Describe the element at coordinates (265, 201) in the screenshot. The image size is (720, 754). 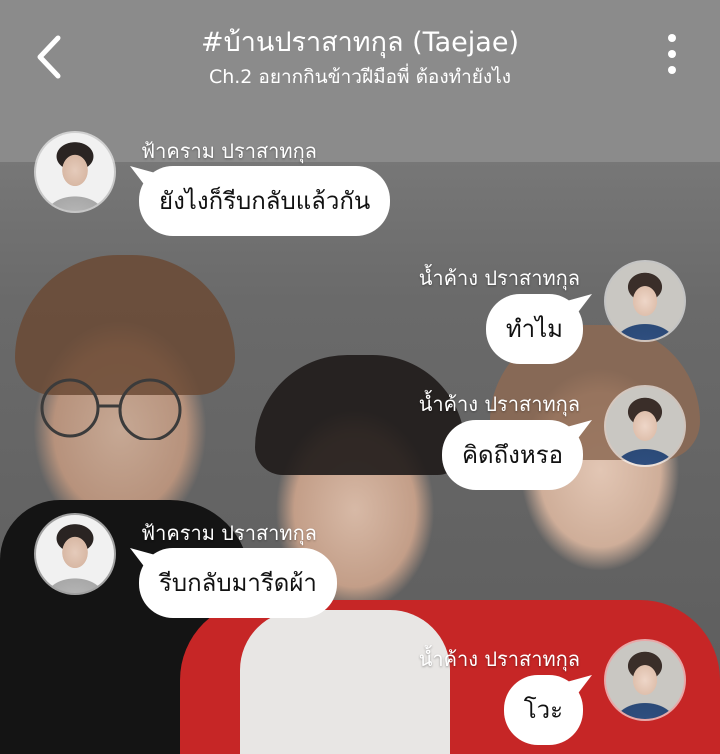
I see `message-bubble: ยังไงก็รีบกลับแล้วกัน` at that location.